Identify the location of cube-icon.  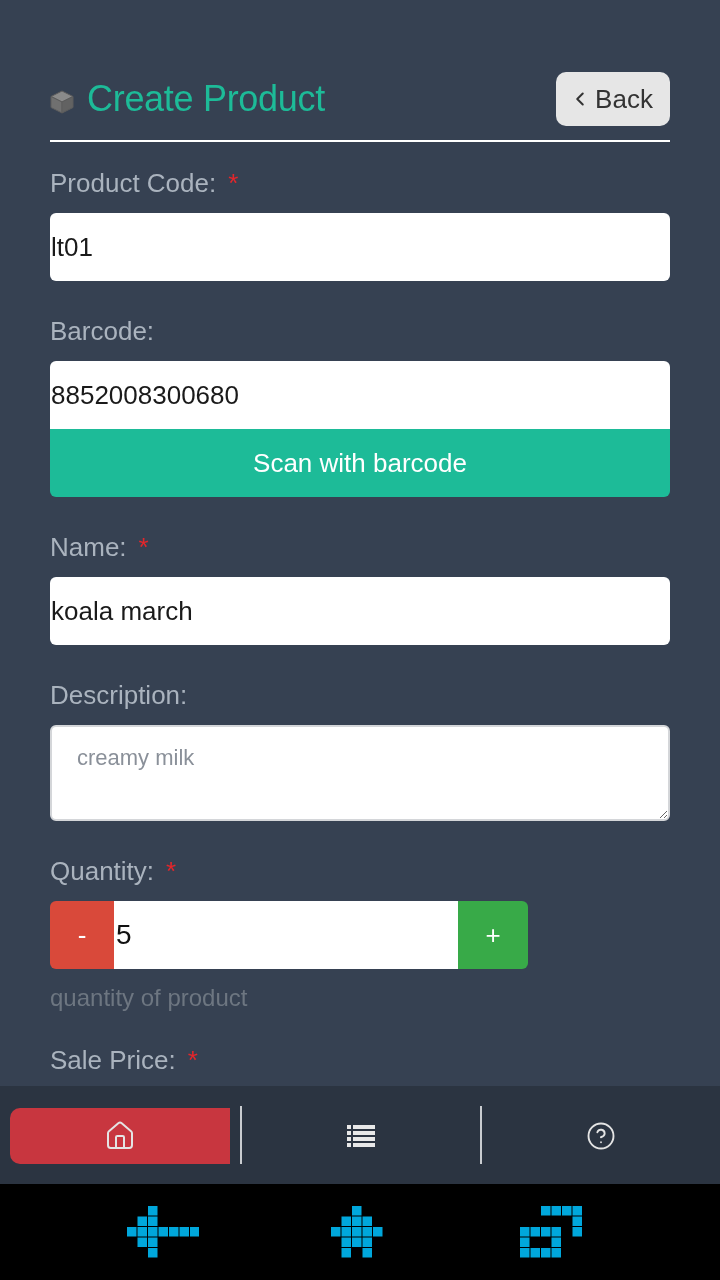
(62, 102).